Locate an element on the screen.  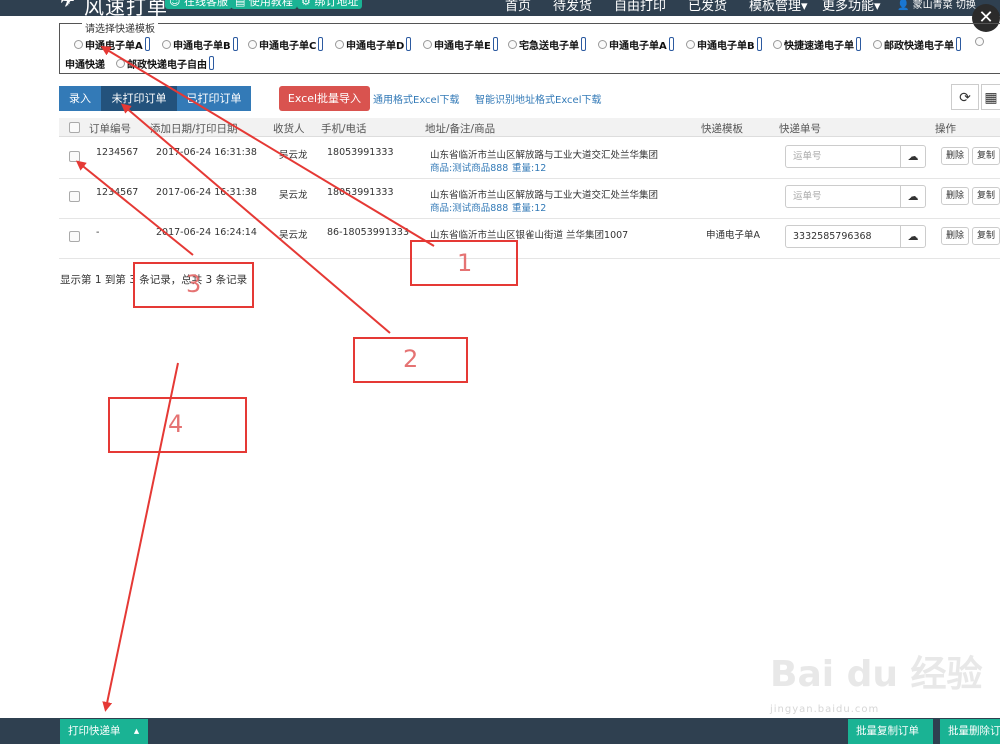
batch-copy-button: 批量复制订单 is located at coordinates (890, 731).